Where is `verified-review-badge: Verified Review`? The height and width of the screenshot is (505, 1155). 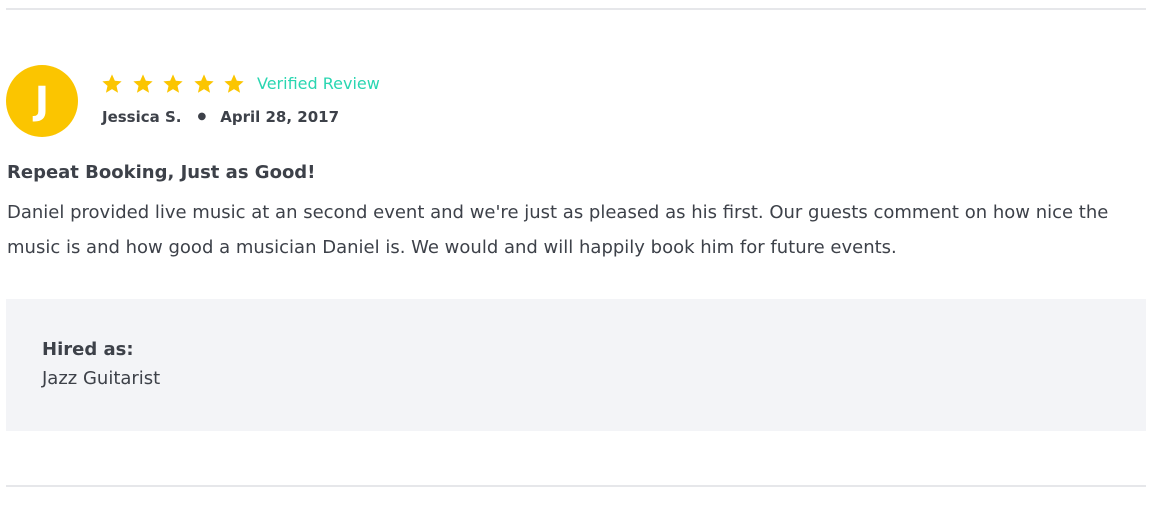
verified-review-badge: Verified Review is located at coordinates (318, 83).